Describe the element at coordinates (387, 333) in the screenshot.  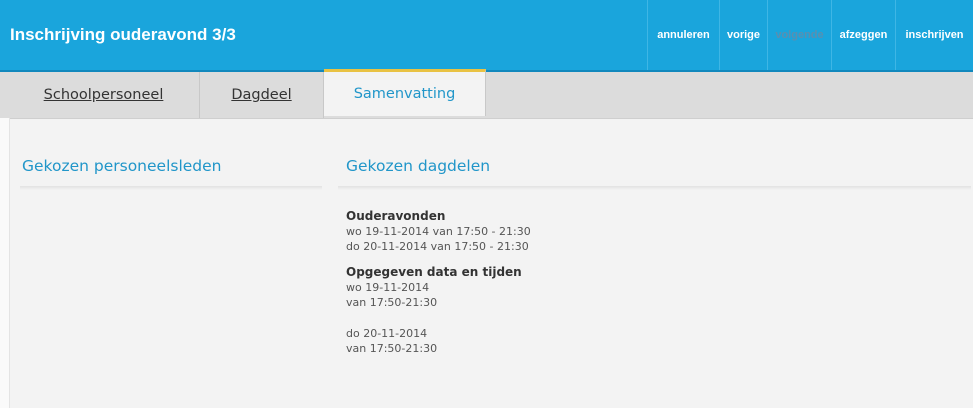
I see `given-date: do 20-11-2014` at that location.